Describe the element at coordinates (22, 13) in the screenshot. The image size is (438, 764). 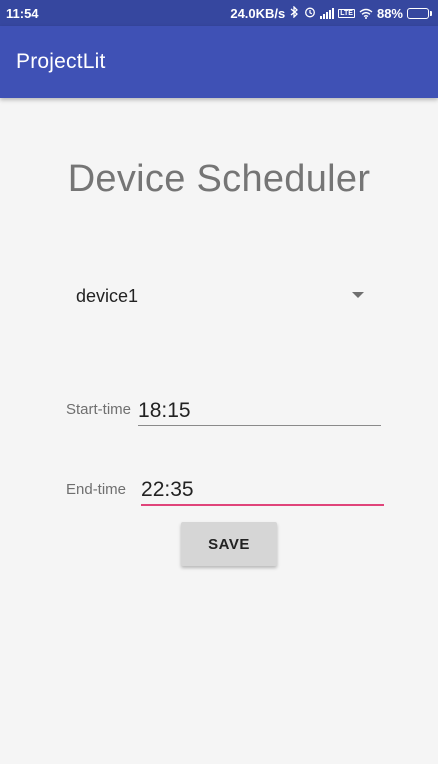
I see `status-time: 11:54` at that location.